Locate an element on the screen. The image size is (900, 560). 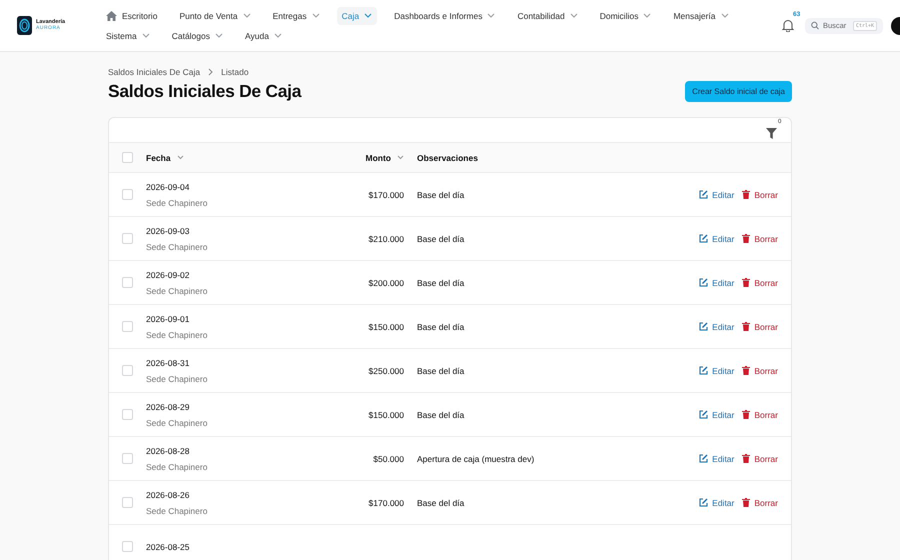
search-icon is located at coordinates (815, 25).